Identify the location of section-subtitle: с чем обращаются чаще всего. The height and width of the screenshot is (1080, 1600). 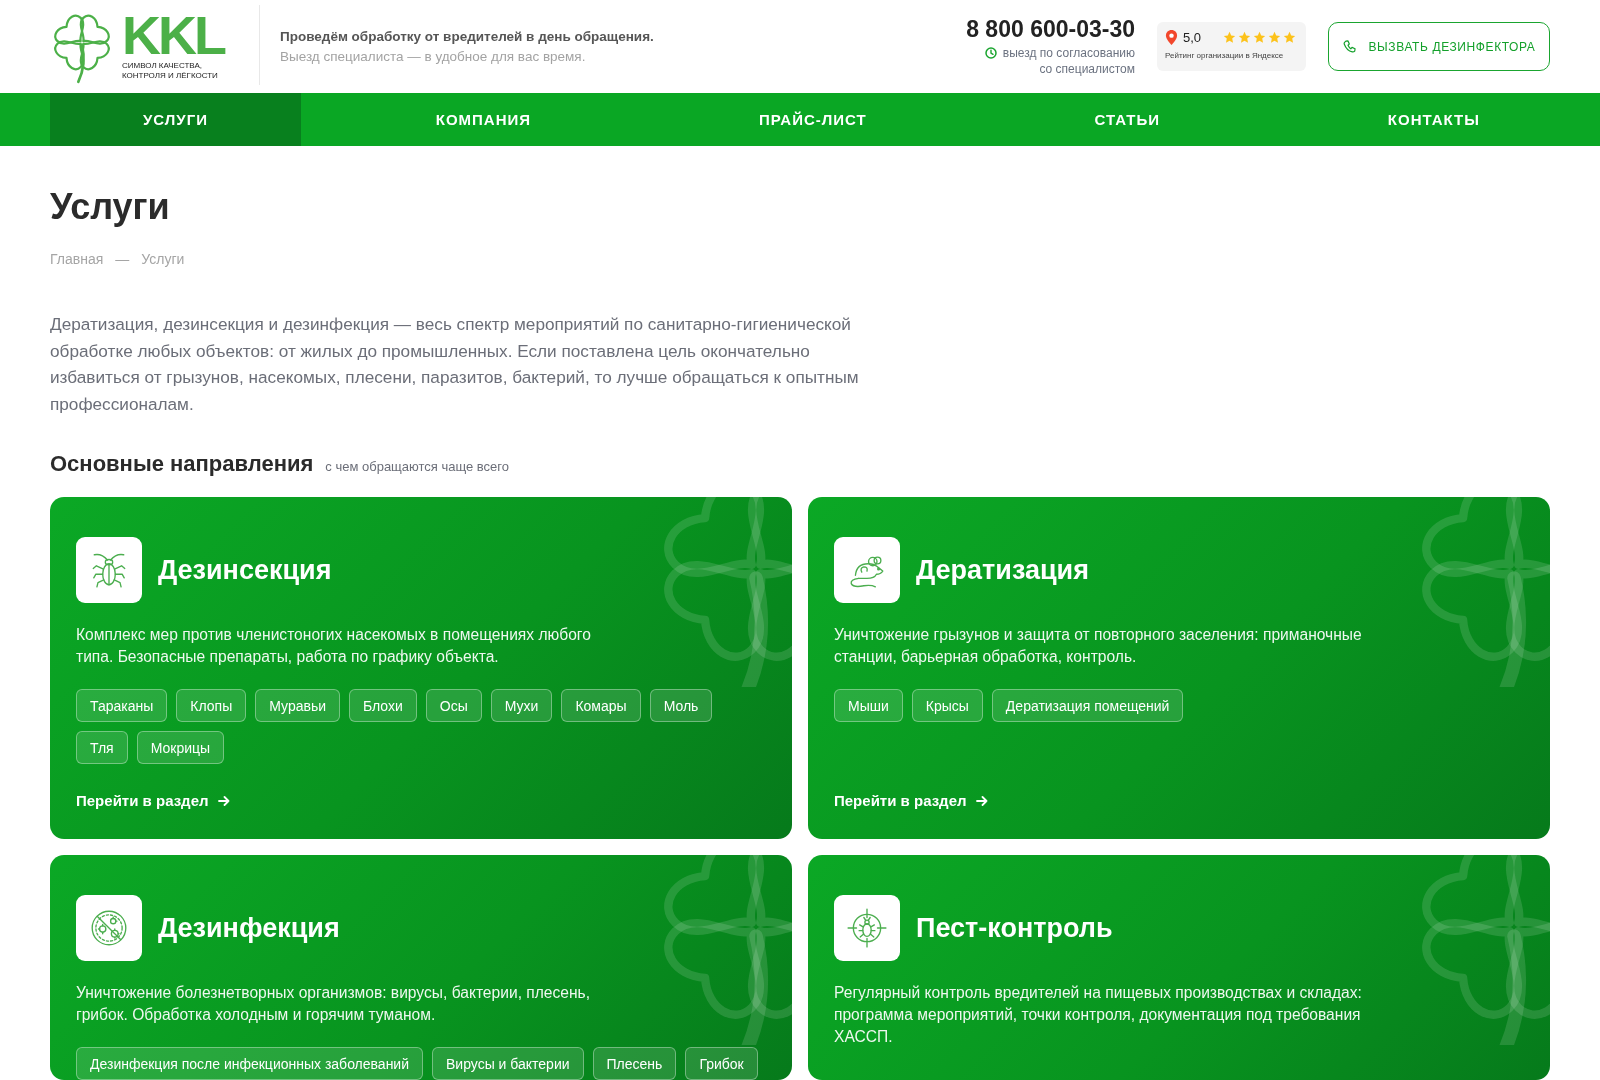
(417, 466).